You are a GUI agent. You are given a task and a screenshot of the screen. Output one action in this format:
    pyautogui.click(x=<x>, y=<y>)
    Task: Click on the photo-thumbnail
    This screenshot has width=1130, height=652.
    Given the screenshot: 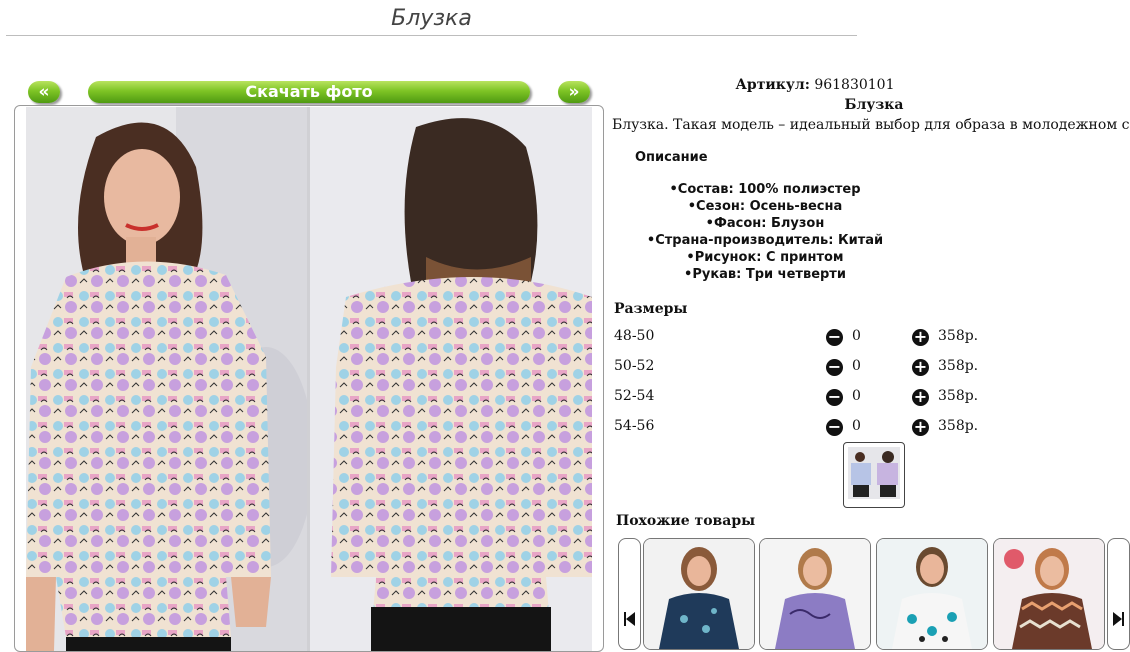 What is the action you would take?
    pyautogui.click(x=874, y=475)
    